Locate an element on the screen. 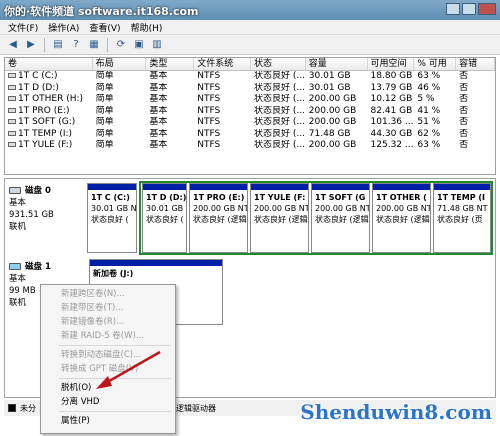 This screenshot has width=500, height=436. cell-percent-free: 46 % is located at coordinates (429, 87).